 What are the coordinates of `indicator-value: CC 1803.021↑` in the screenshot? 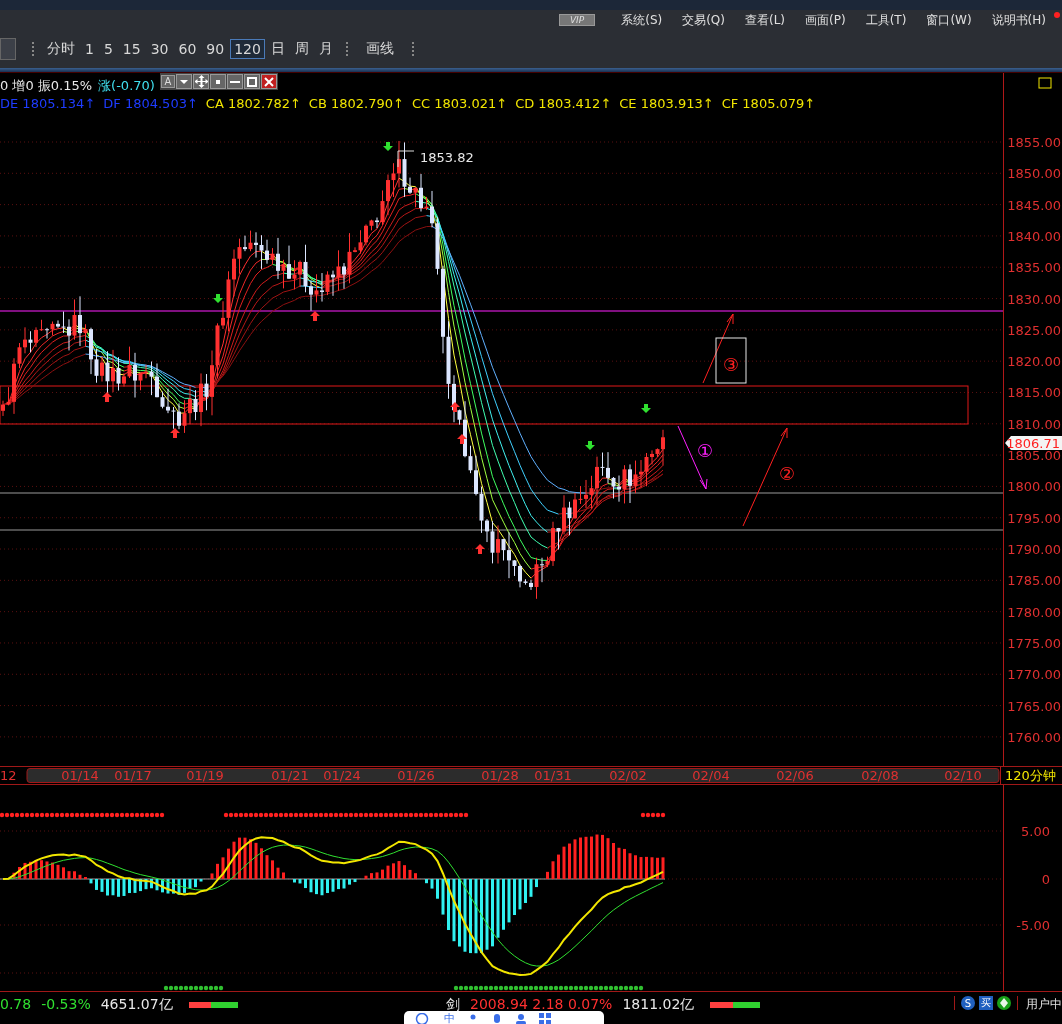 It's located at (459, 104).